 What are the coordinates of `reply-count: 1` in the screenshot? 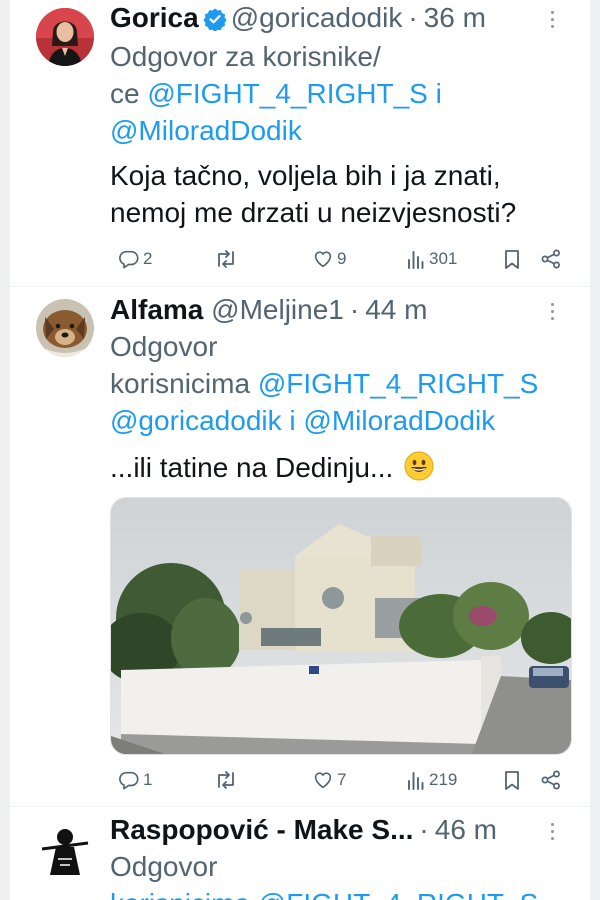 It's located at (148, 779).